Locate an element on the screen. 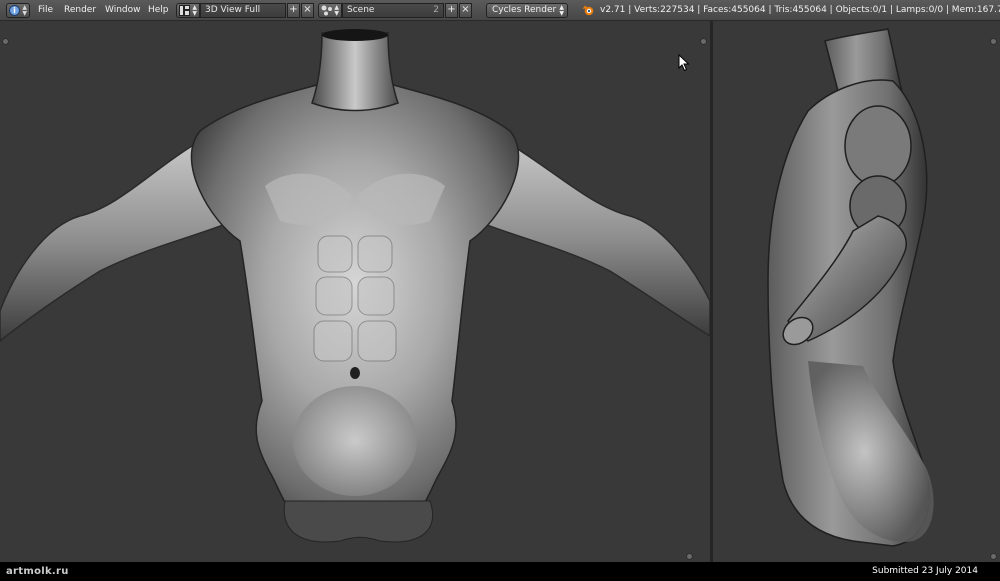 The image size is (1000, 581). submitted-date: Submitted 23 July 2014 is located at coordinates (925, 571).